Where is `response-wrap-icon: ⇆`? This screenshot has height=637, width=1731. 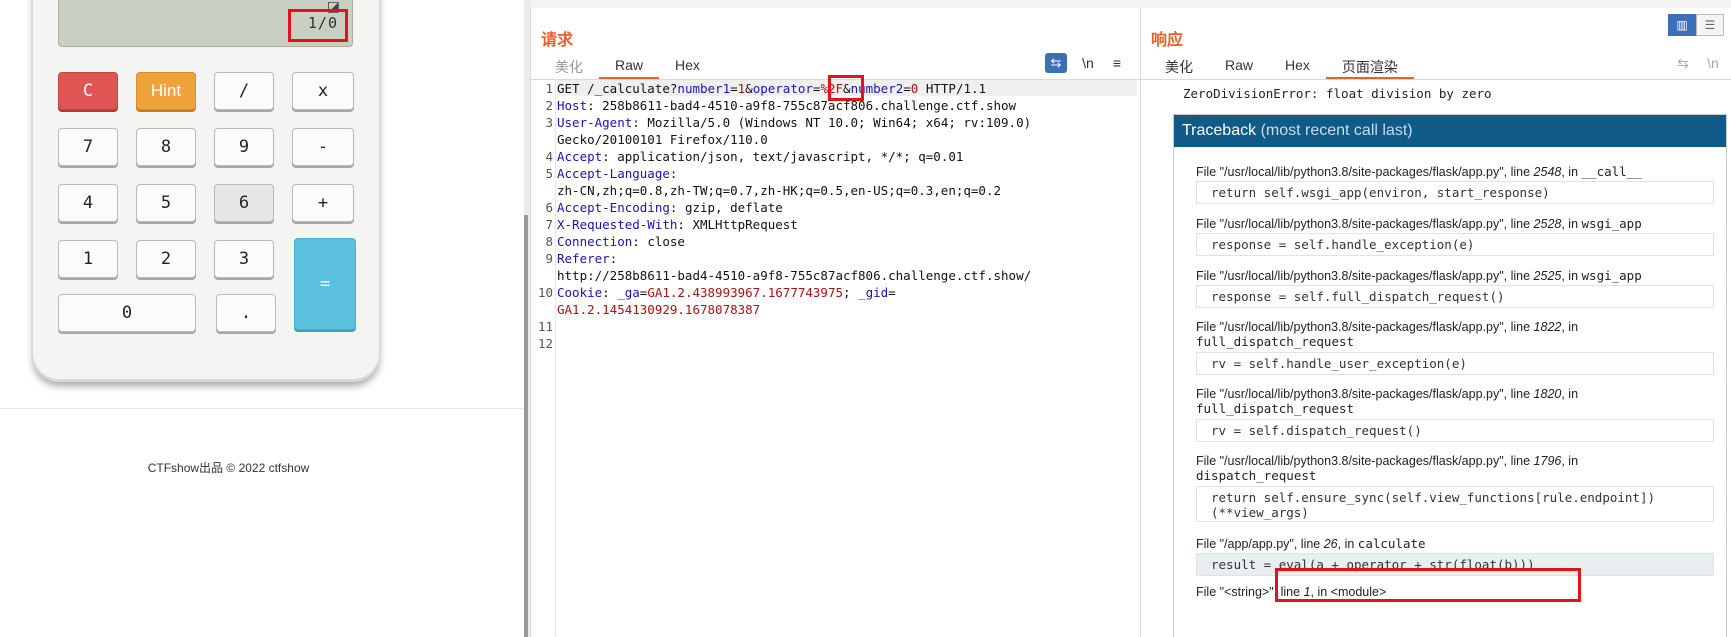
response-wrap-icon: ⇆ is located at coordinates (1683, 63).